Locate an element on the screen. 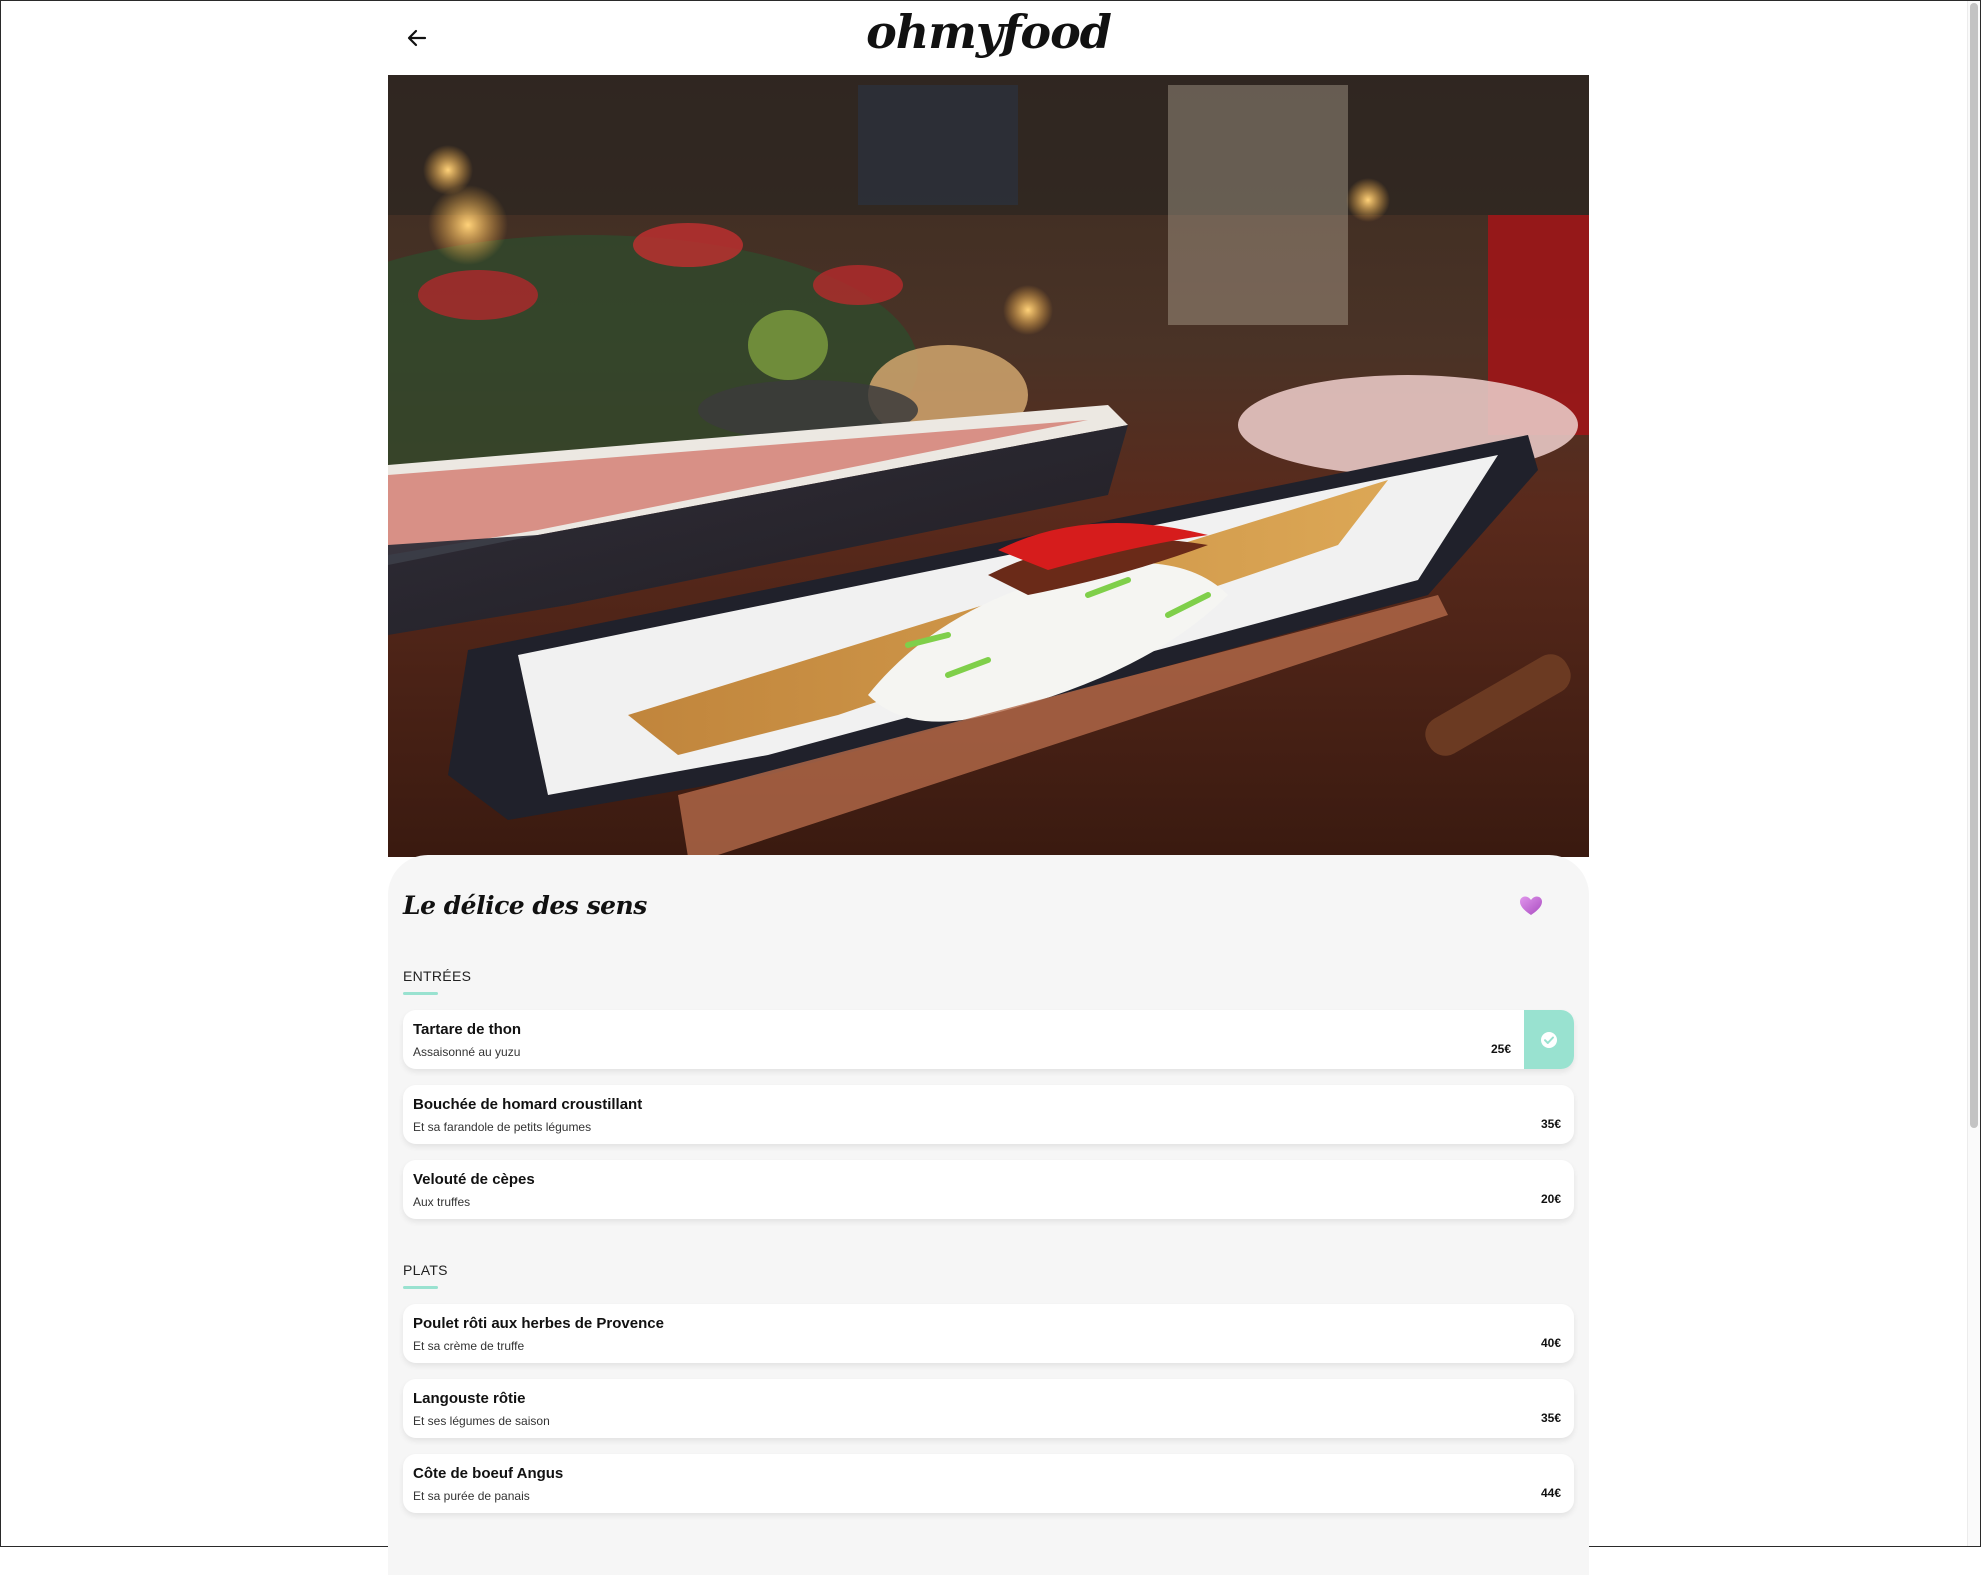  dish-price: 40€ is located at coordinates (1550, 1343).